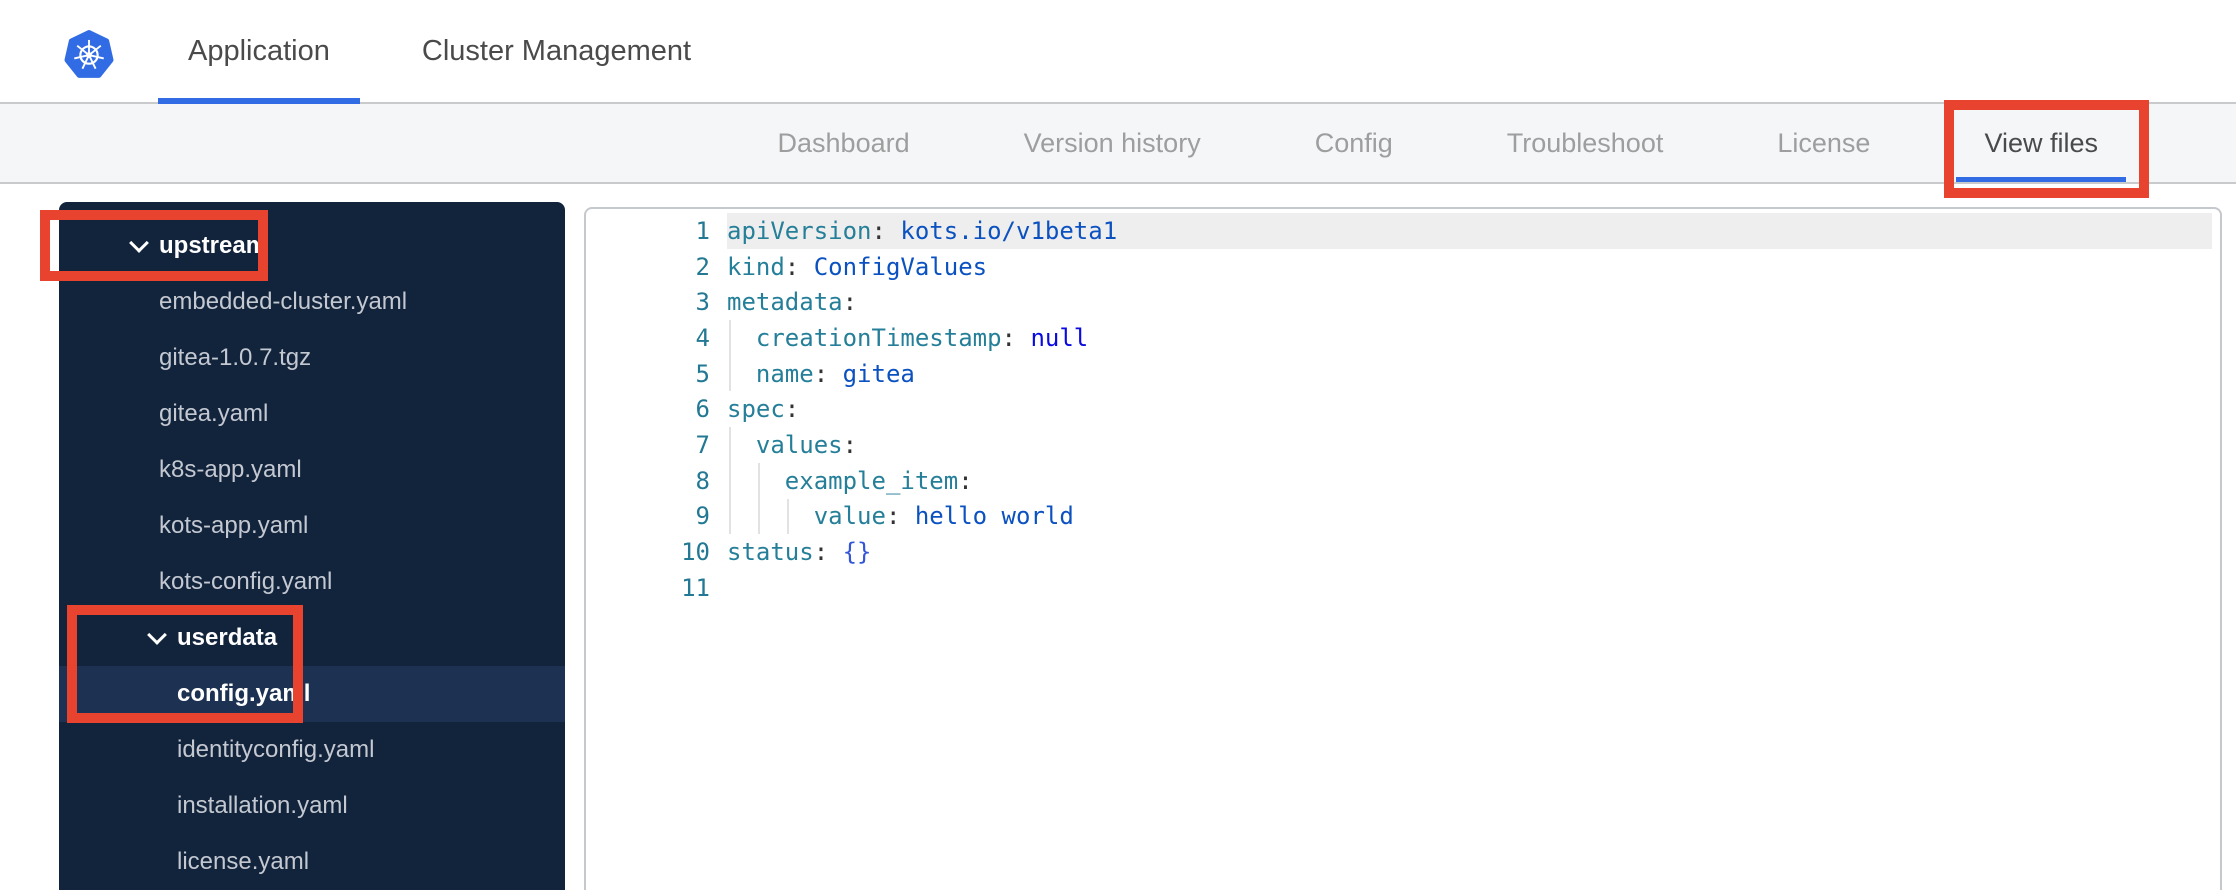 The height and width of the screenshot is (890, 2236). I want to click on subnav-tab-label: Config, so click(1353, 142).